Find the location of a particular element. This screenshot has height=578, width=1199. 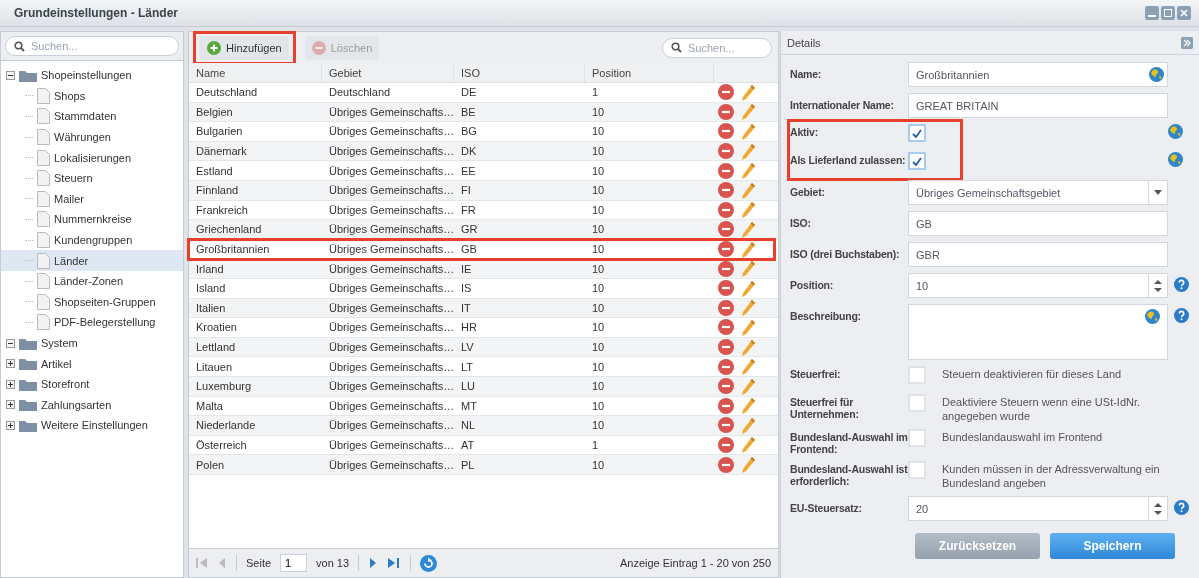

column-header: Name is located at coordinates (255, 72).